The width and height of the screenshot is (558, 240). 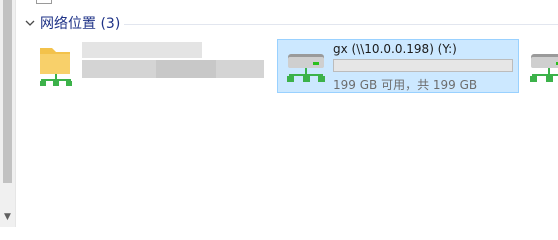 What do you see at coordinates (423, 65) in the screenshot?
I see `drive-usage-bar` at bounding box center [423, 65].